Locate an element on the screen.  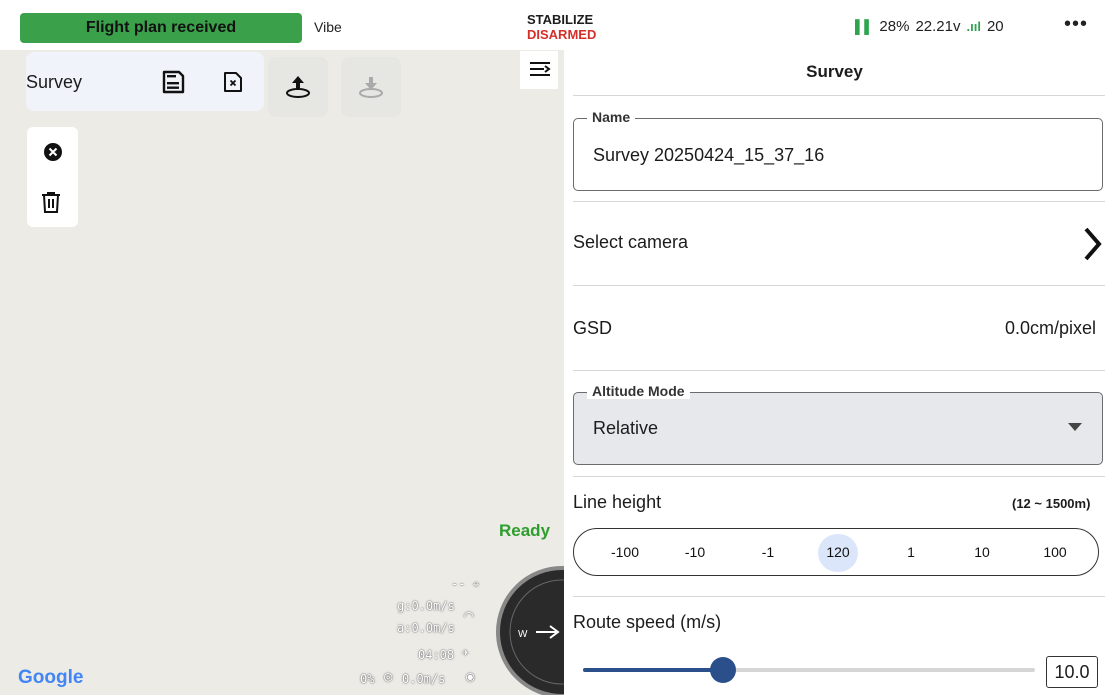
route-speed-label: Route speed (m/s) is located at coordinates (647, 622).